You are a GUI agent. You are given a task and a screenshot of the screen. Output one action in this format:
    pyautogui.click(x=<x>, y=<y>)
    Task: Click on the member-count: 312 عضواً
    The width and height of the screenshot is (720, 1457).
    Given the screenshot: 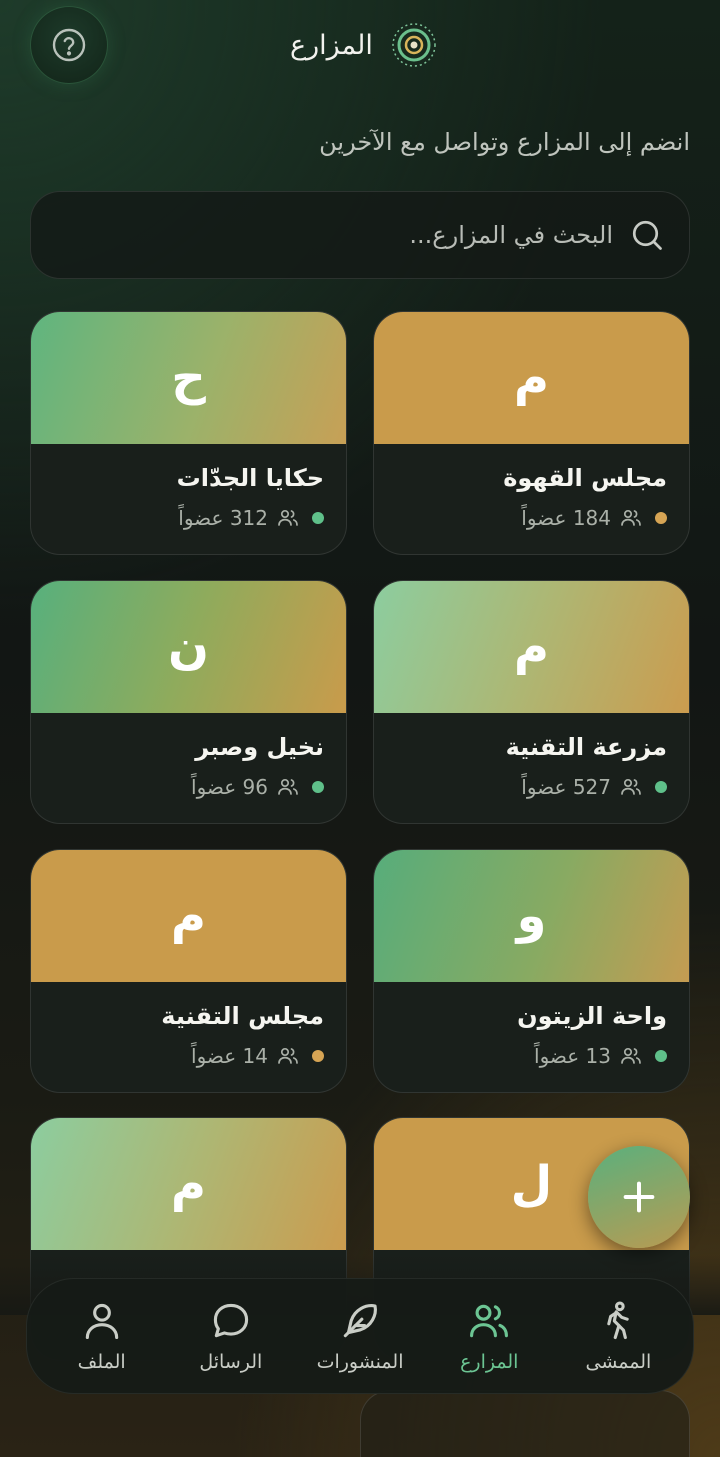 What is the action you would take?
    pyautogui.click(x=188, y=518)
    